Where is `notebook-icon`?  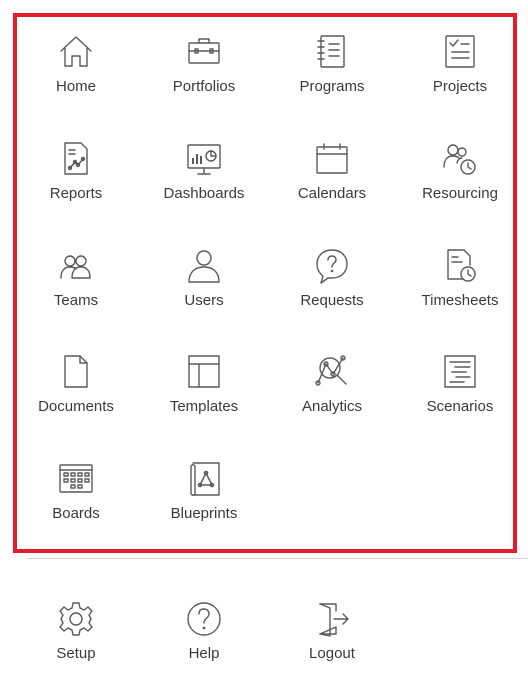
notebook-icon is located at coordinates (332, 52).